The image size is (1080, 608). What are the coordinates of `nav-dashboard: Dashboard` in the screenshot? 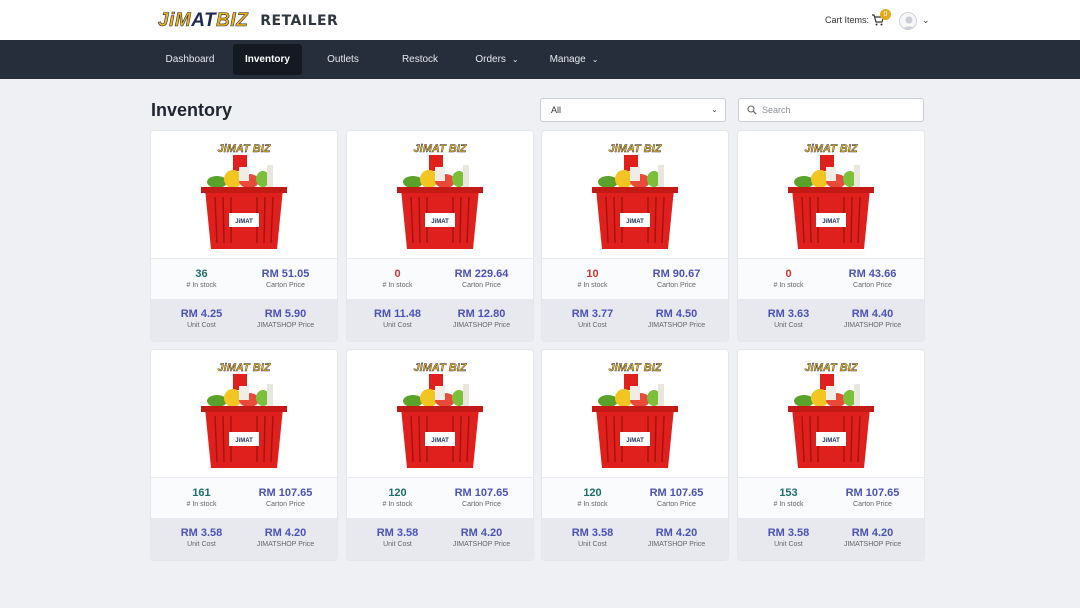 It's located at (190, 59).